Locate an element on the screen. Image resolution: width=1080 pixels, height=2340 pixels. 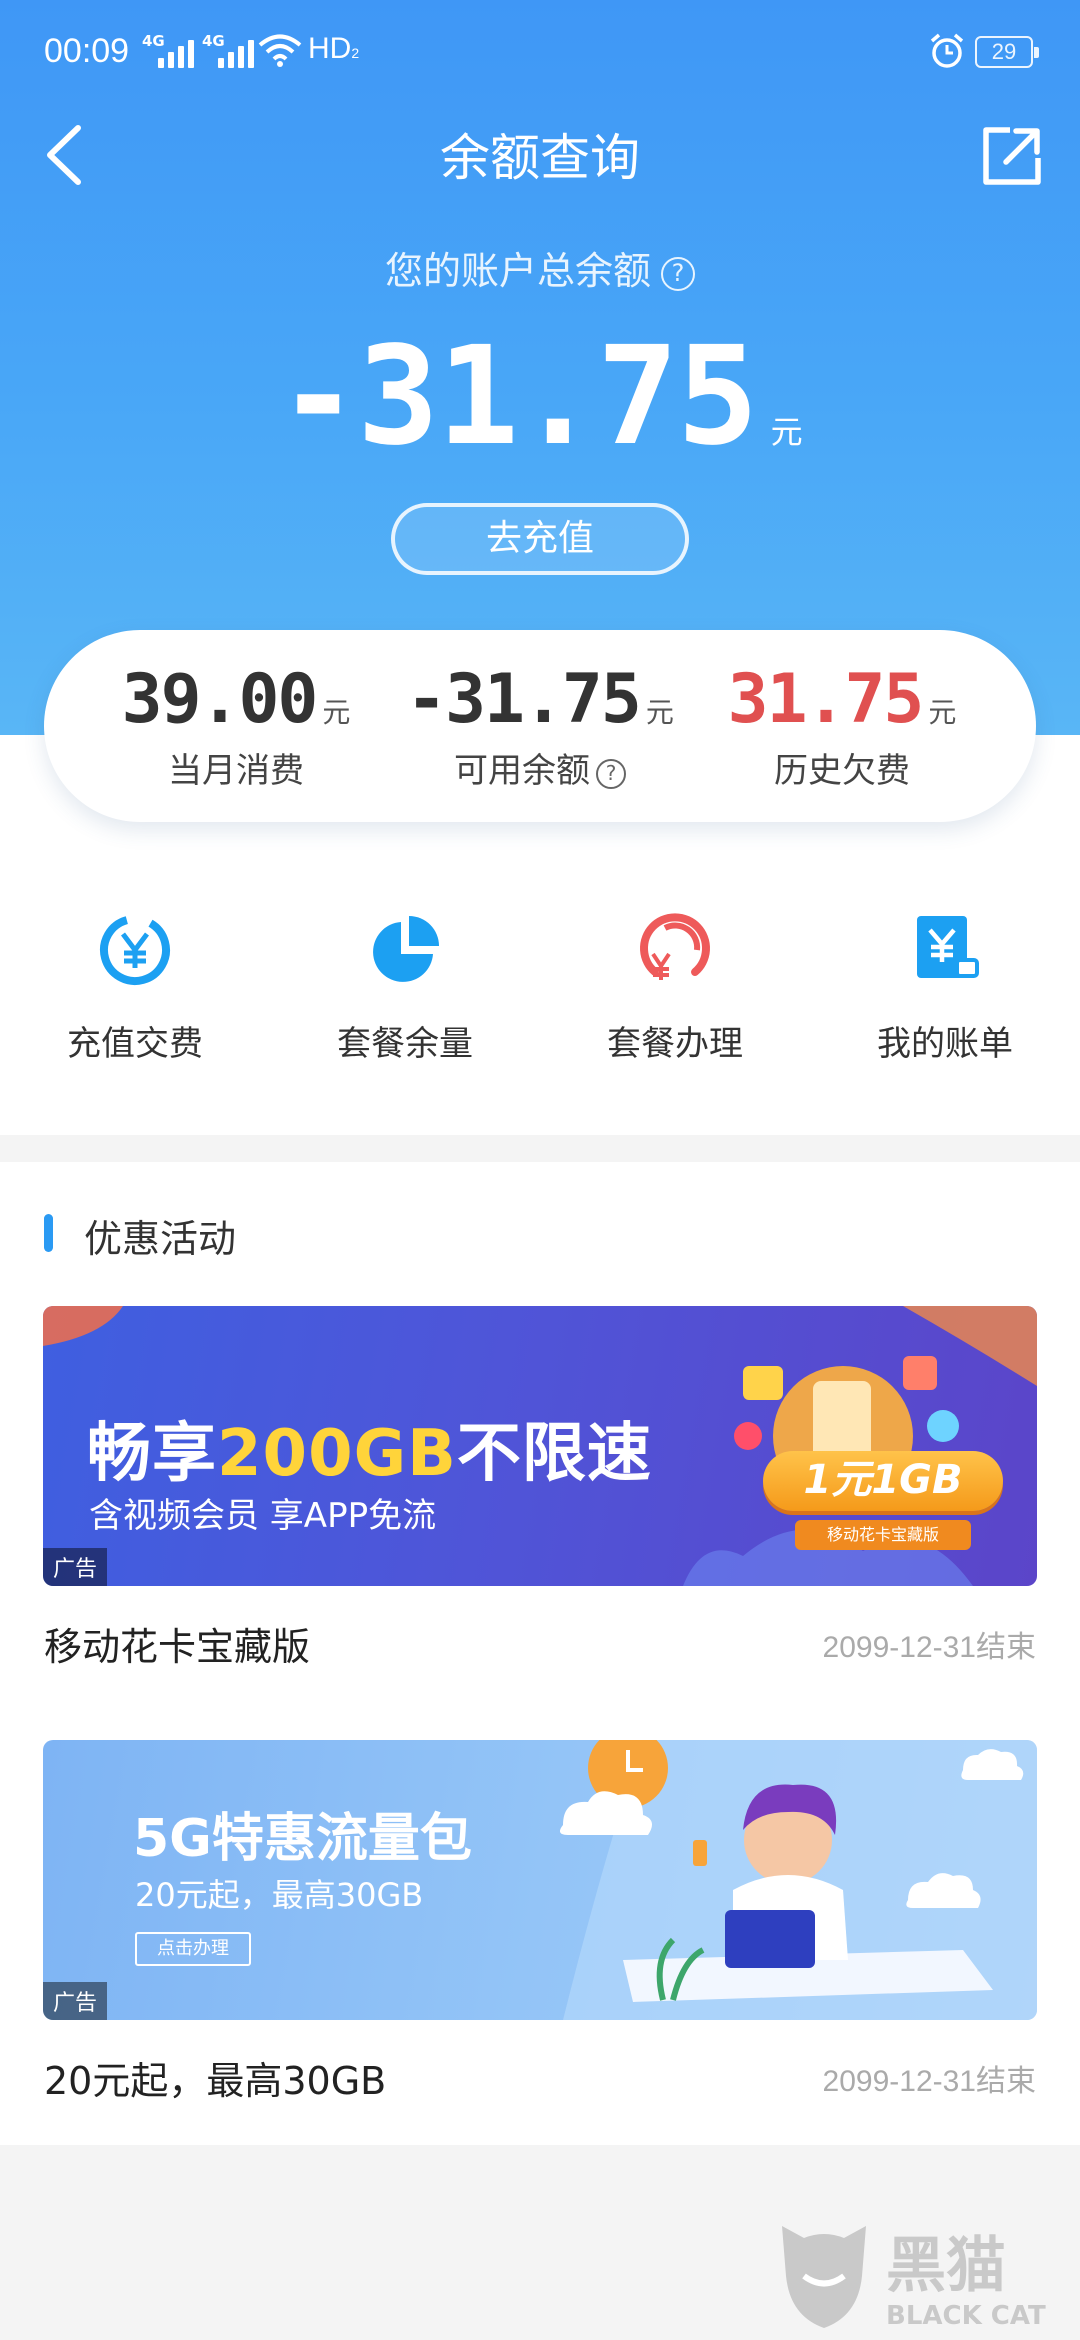
promo-name: 移动花卡宝藏版 is located at coordinates (177, 1643).